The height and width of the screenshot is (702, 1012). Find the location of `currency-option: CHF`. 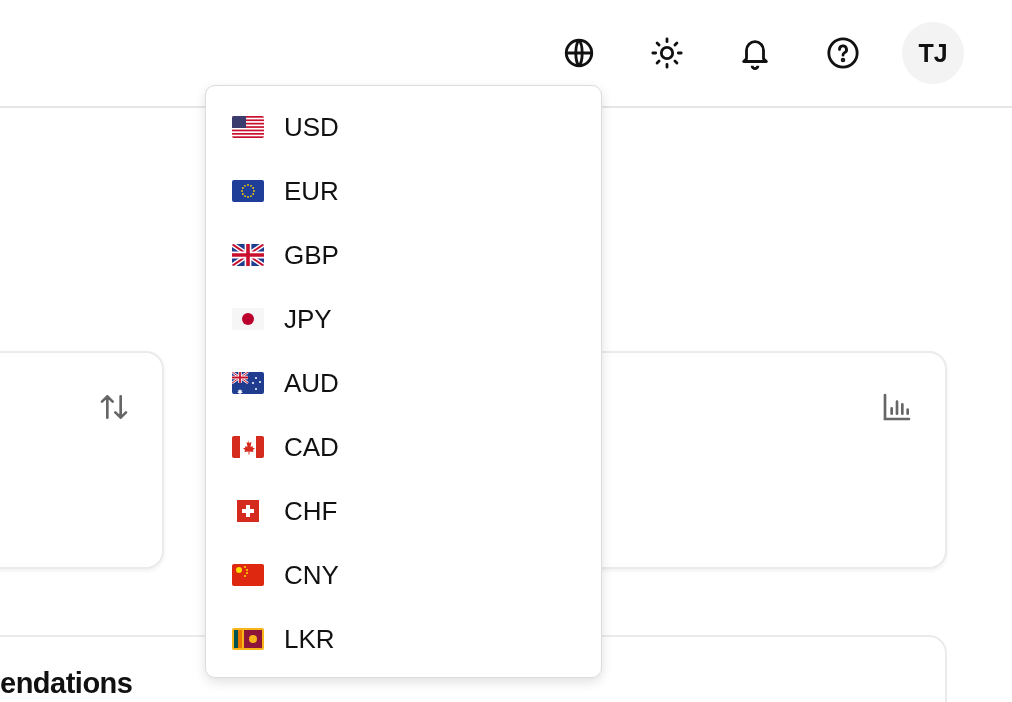

currency-option: CHF is located at coordinates (403, 511).